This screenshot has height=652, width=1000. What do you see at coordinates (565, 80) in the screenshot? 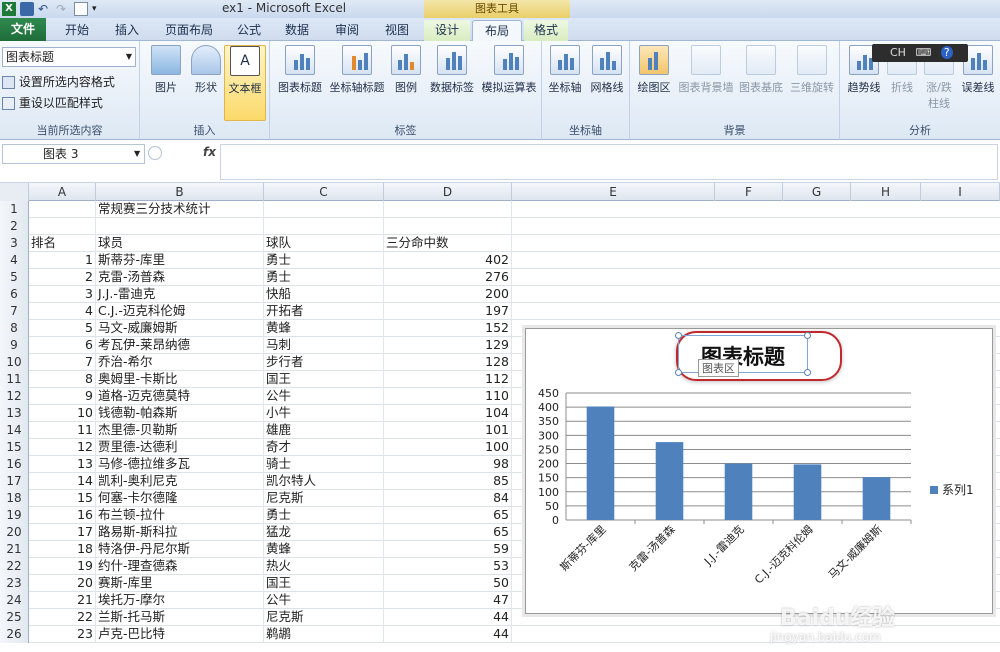
I see `axes-button: 坐标轴` at bounding box center [565, 80].